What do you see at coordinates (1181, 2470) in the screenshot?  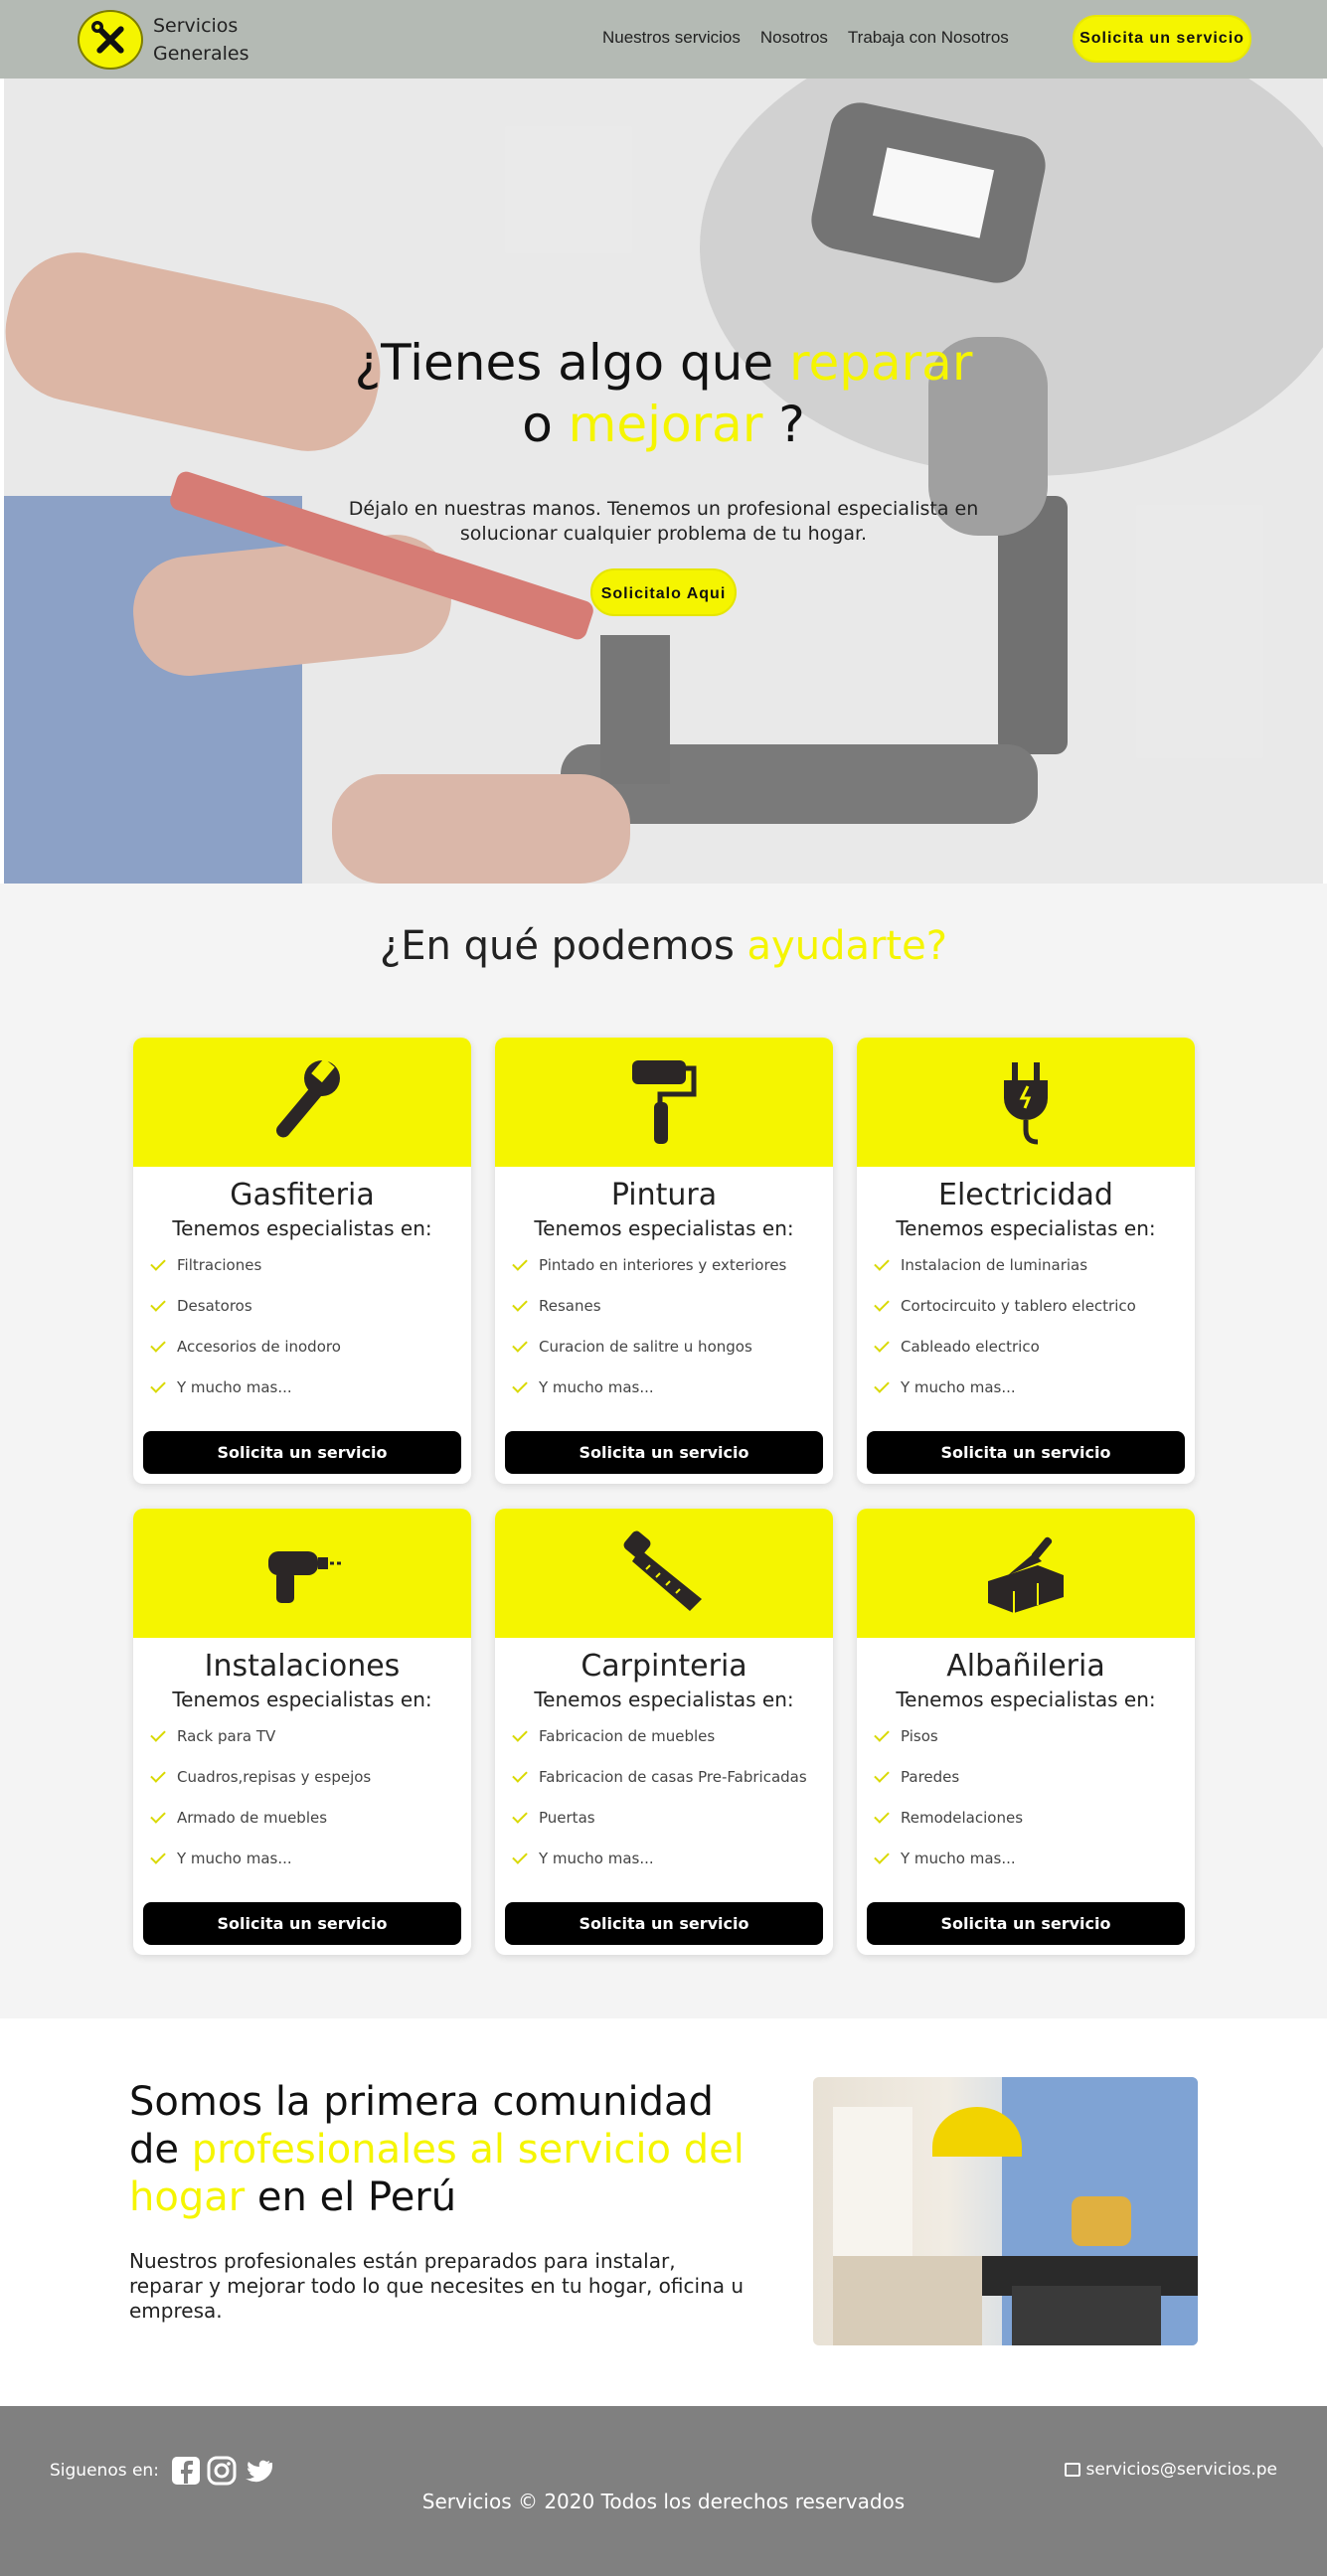 I see `email-text: servicios@servicios.pe` at bounding box center [1181, 2470].